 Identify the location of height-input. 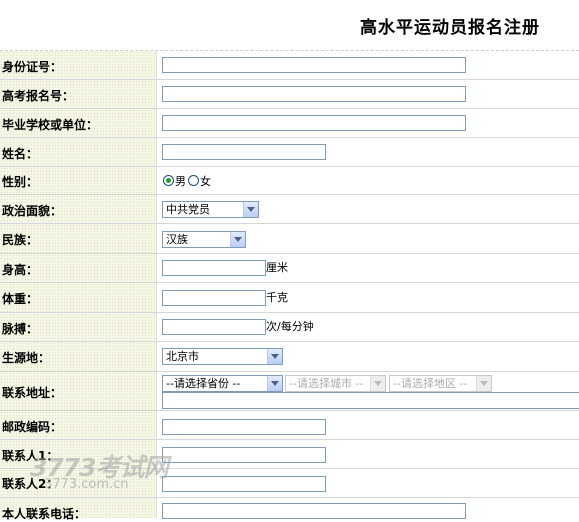
(214, 268).